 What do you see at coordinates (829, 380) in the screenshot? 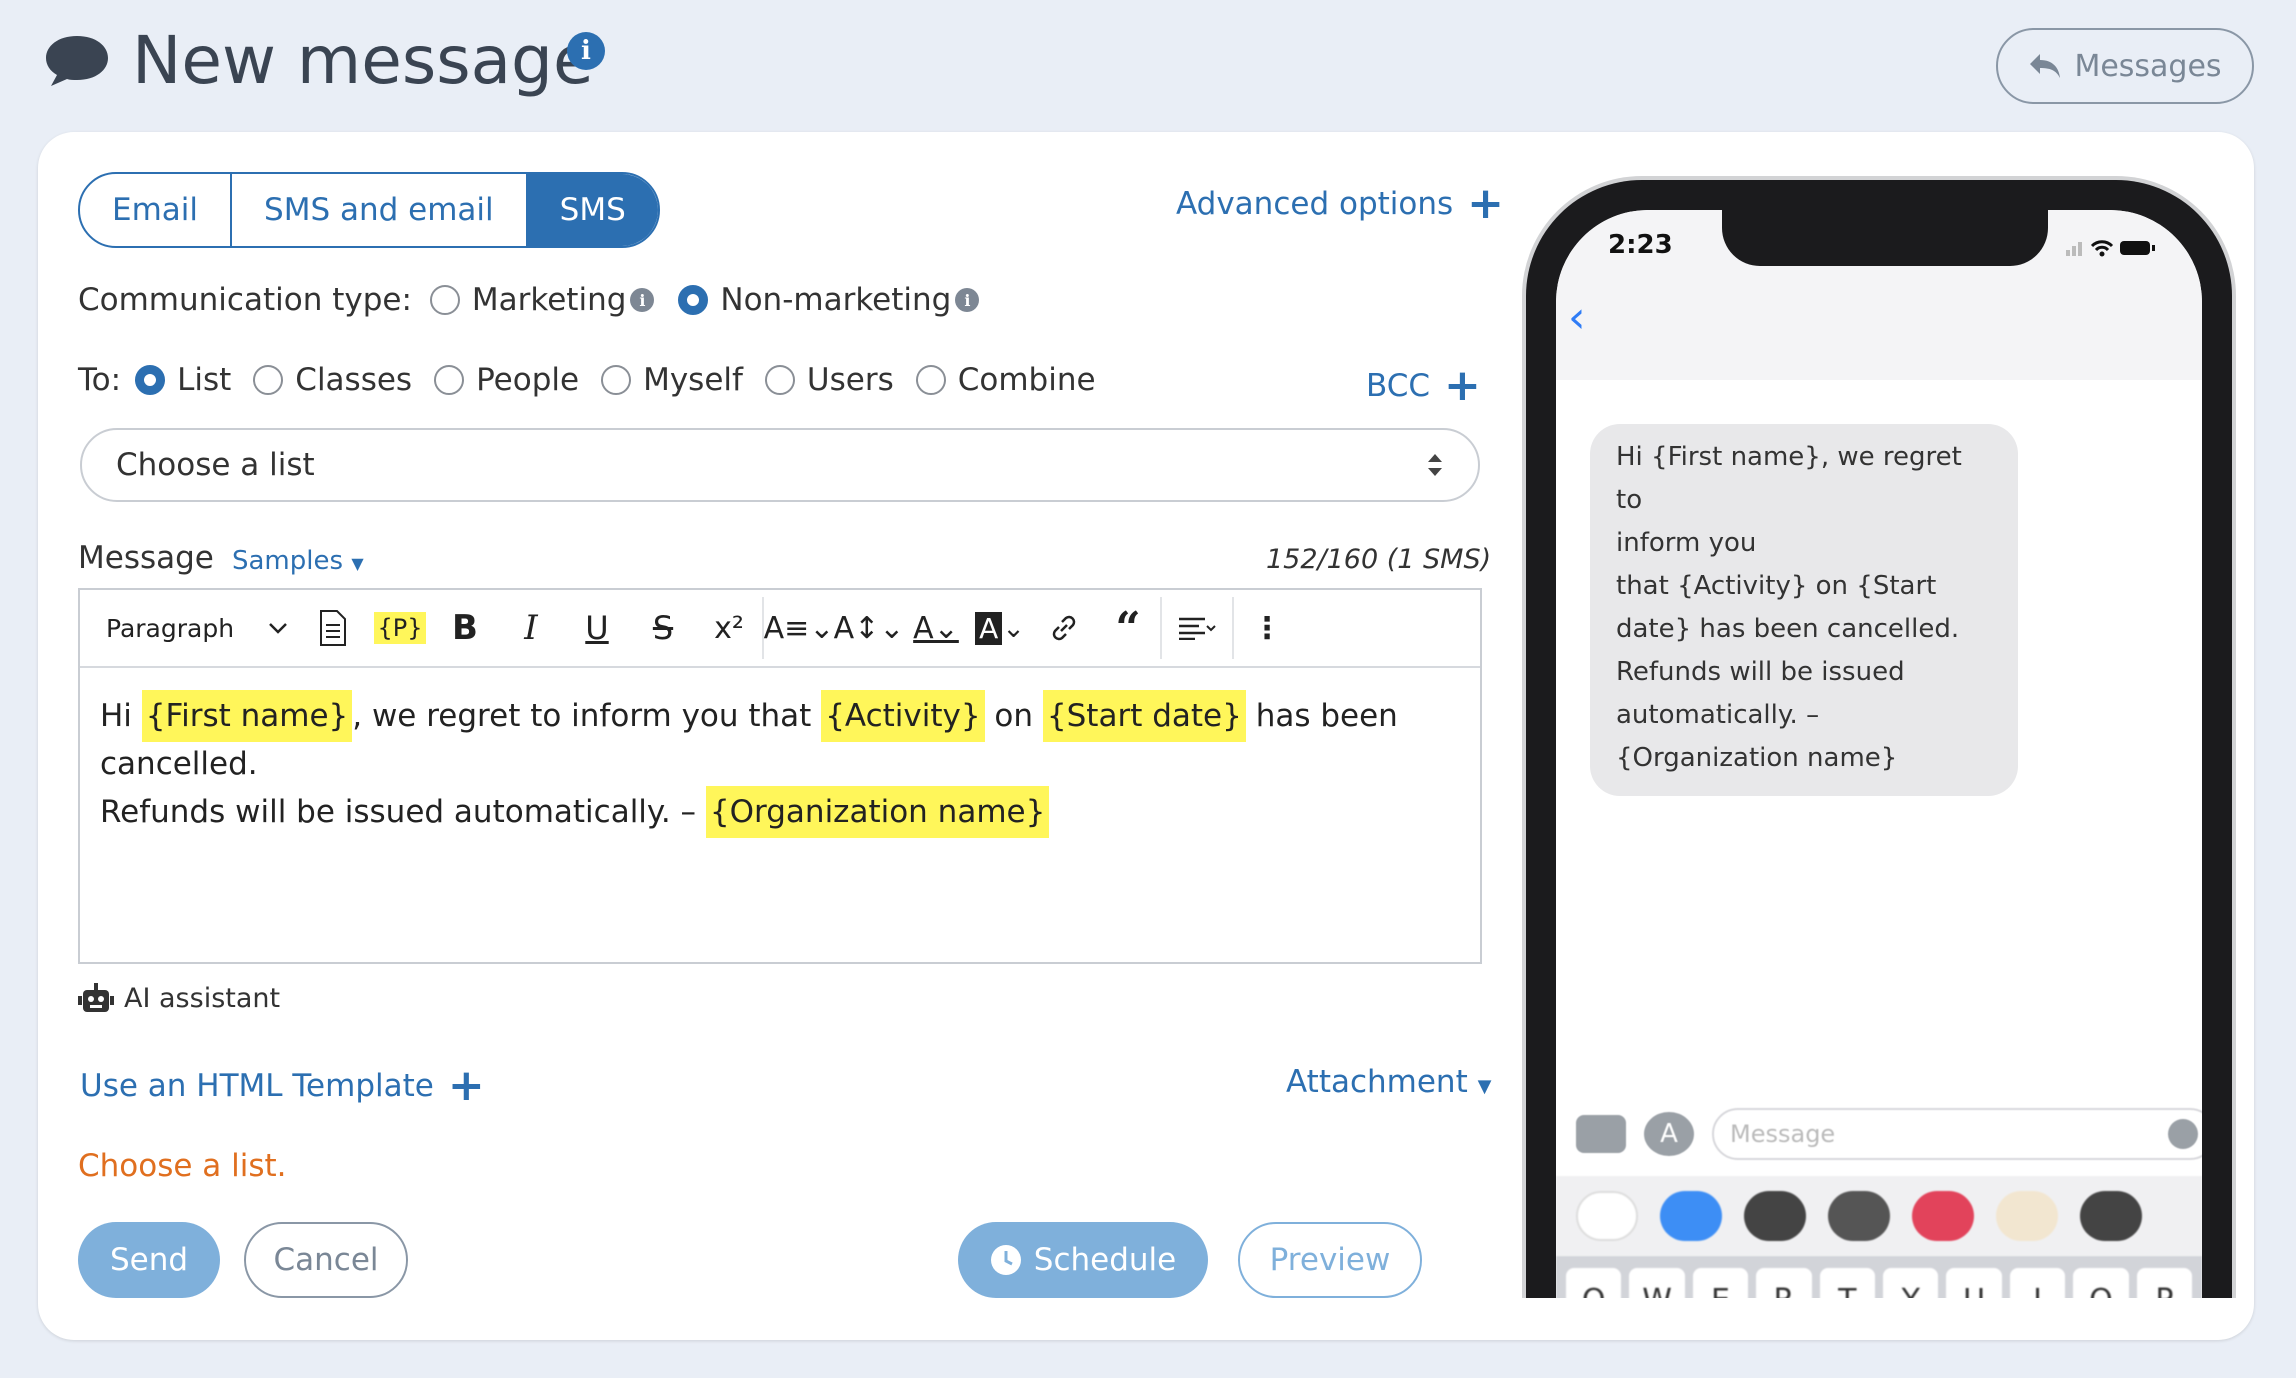
I see `radio-users: Users` at bounding box center [829, 380].